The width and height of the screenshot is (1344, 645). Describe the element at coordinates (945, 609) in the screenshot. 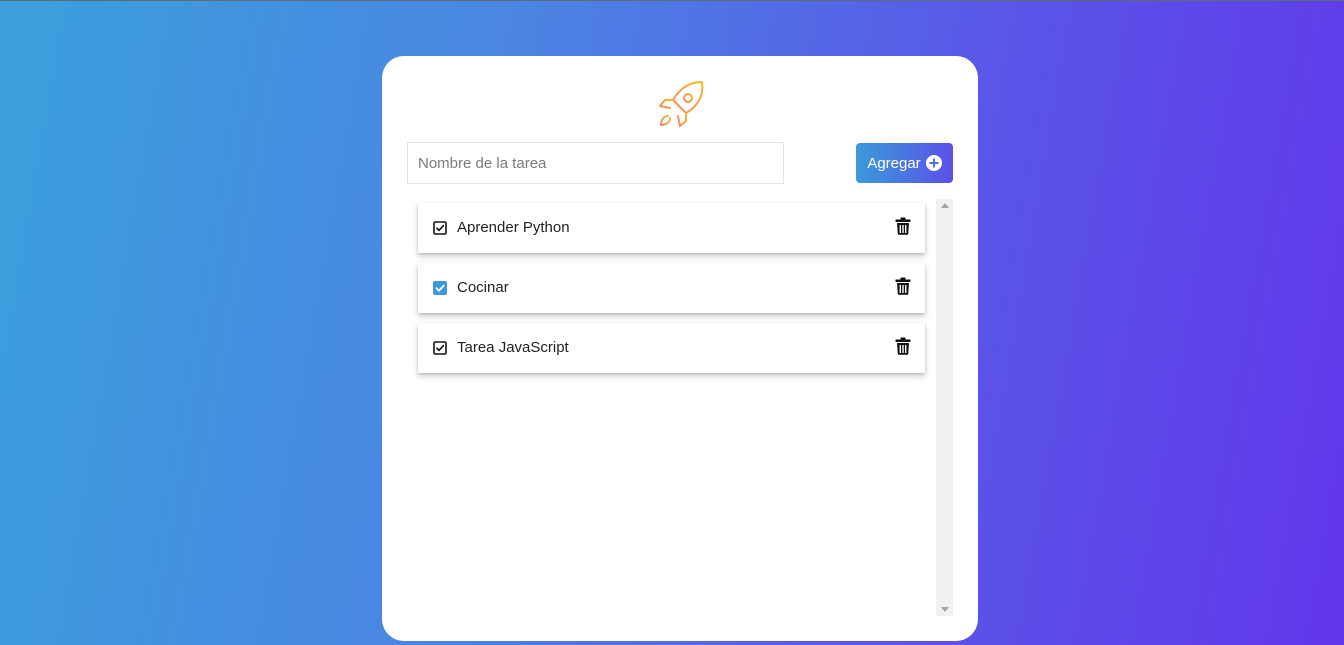

I see `scroll-down-arrow-icon` at that location.